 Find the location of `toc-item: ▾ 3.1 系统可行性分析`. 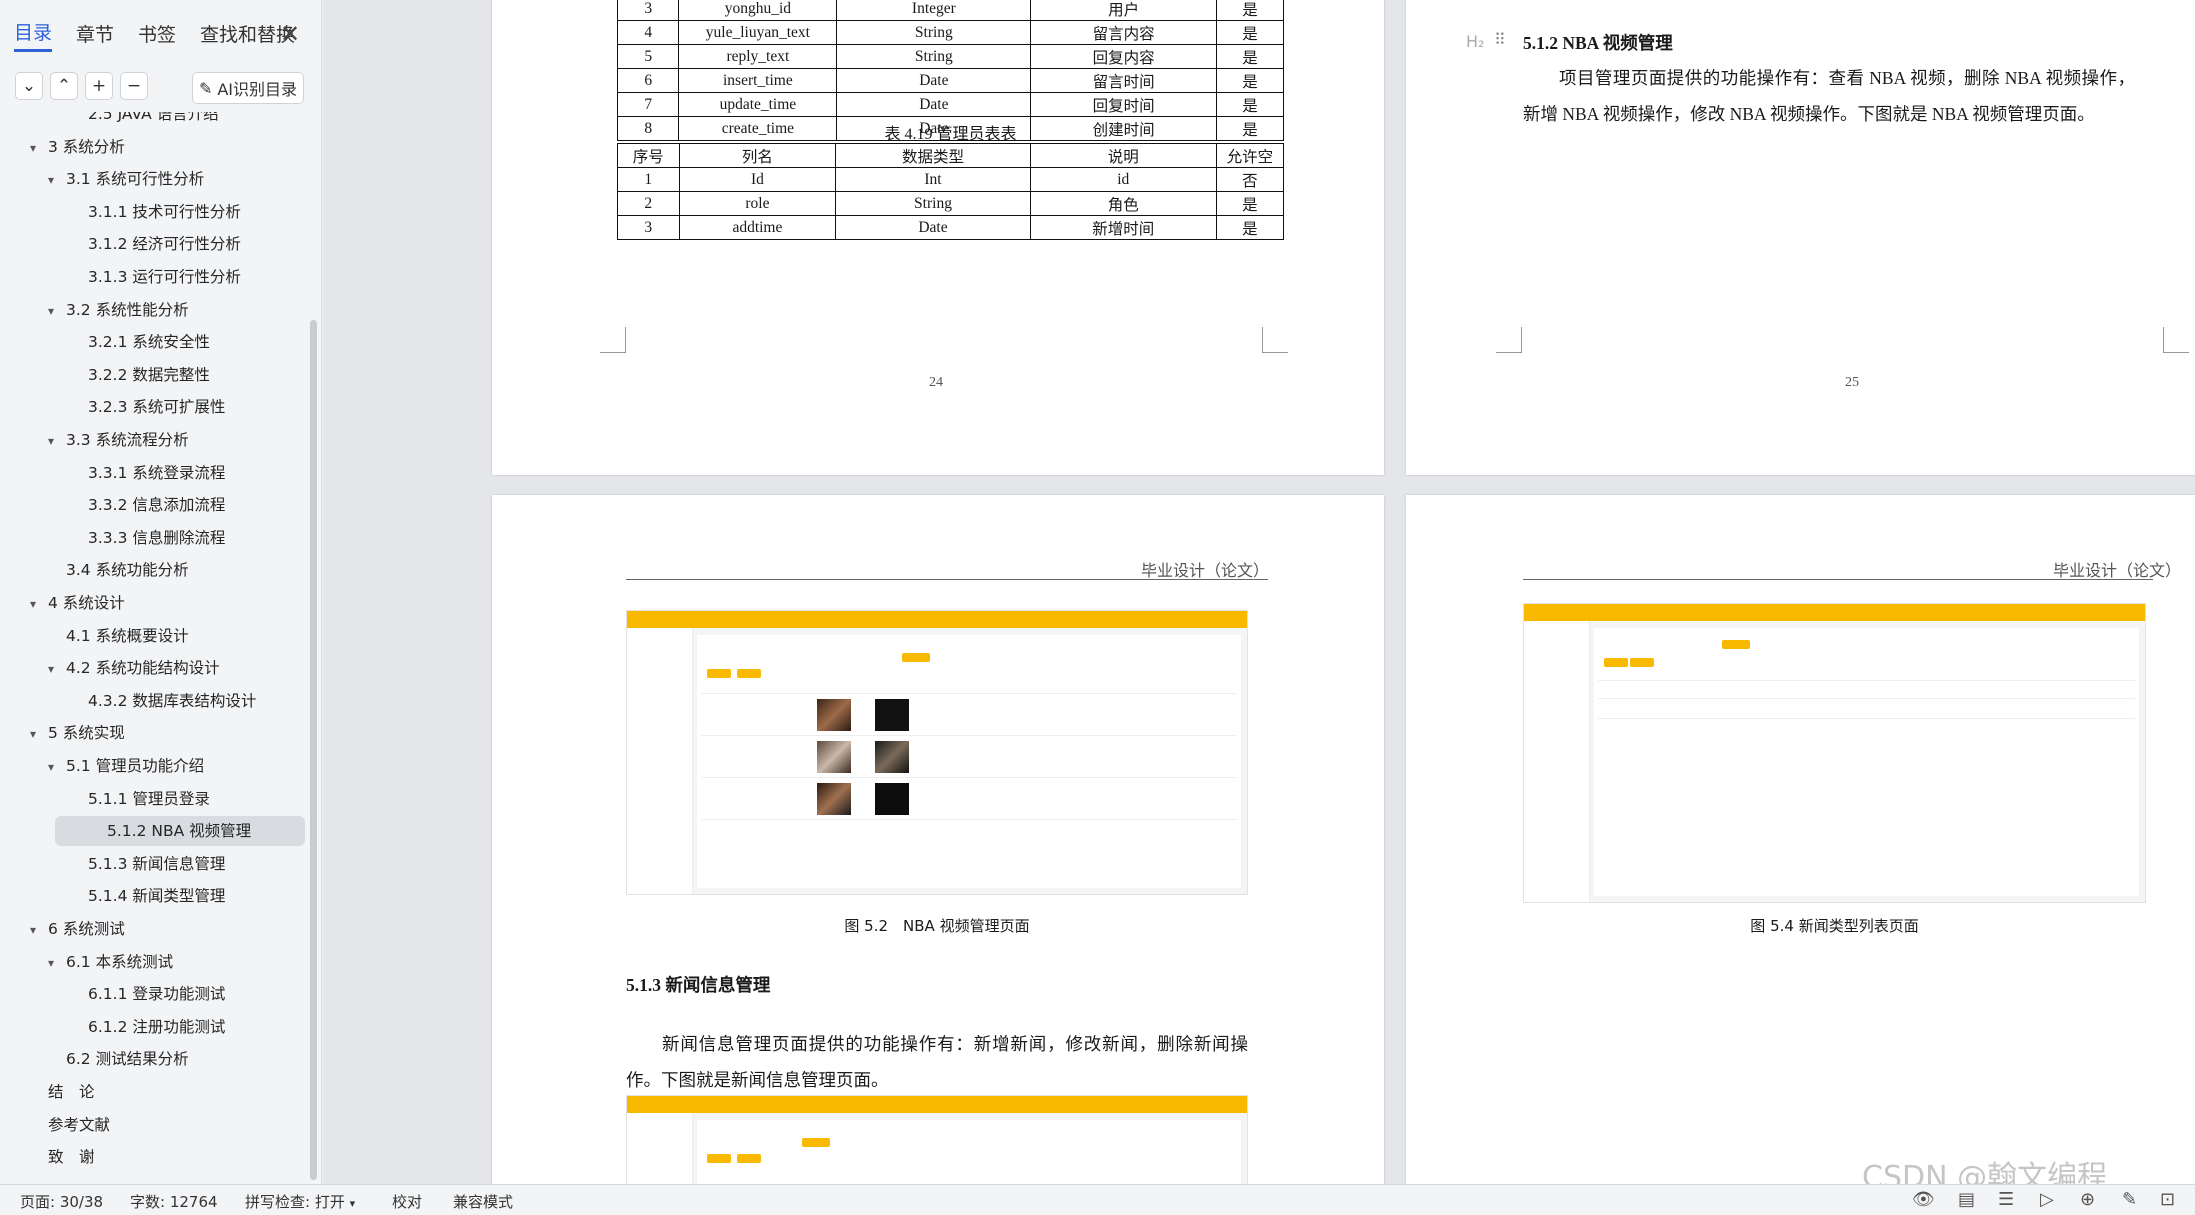

toc-item: ▾ 3.1 系统可行性分析 is located at coordinates (126, 179).